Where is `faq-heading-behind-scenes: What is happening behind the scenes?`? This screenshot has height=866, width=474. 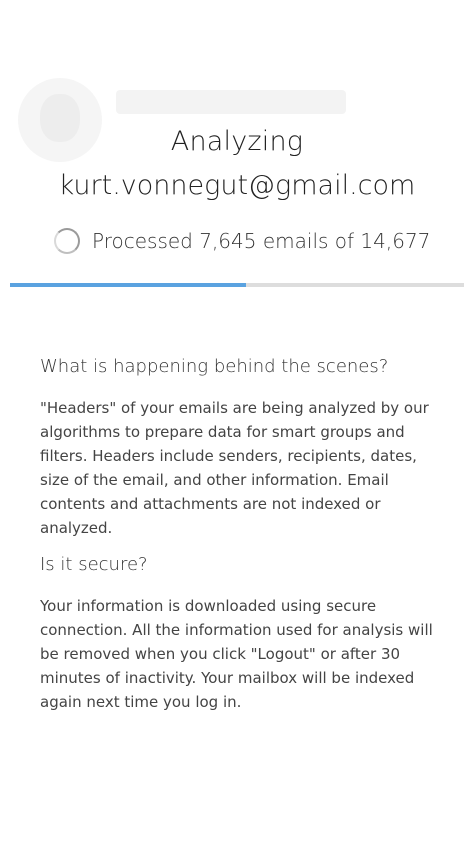 faq-heading-behind-scenes: What is happening behind the scenes? is located at coordinates (214, 366).